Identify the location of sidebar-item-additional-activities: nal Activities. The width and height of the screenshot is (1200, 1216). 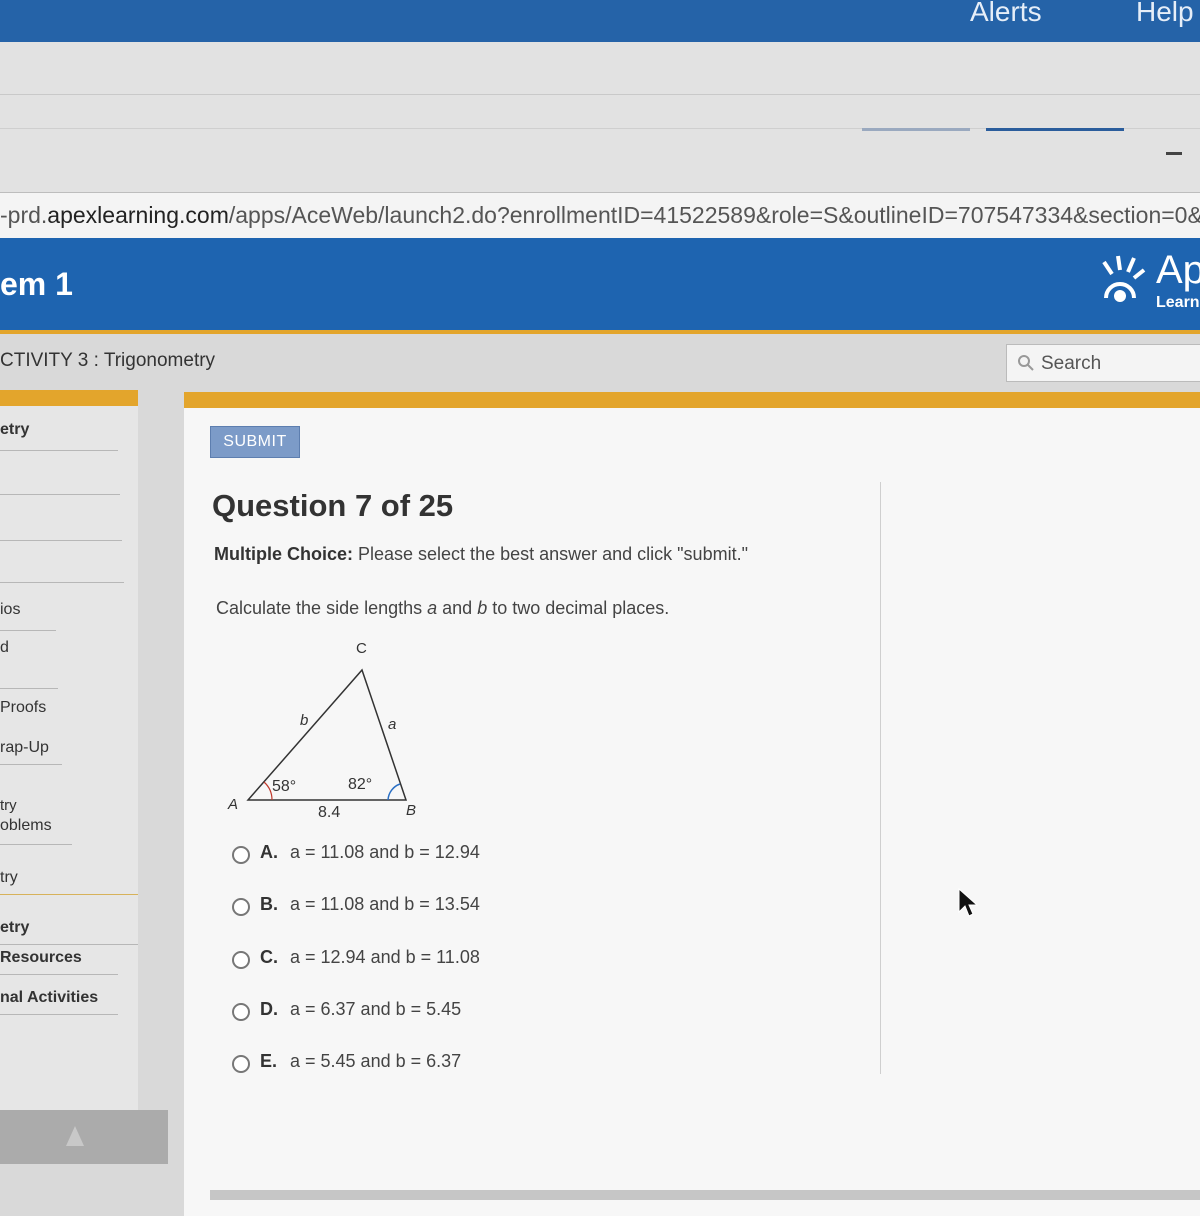
(49, 998).